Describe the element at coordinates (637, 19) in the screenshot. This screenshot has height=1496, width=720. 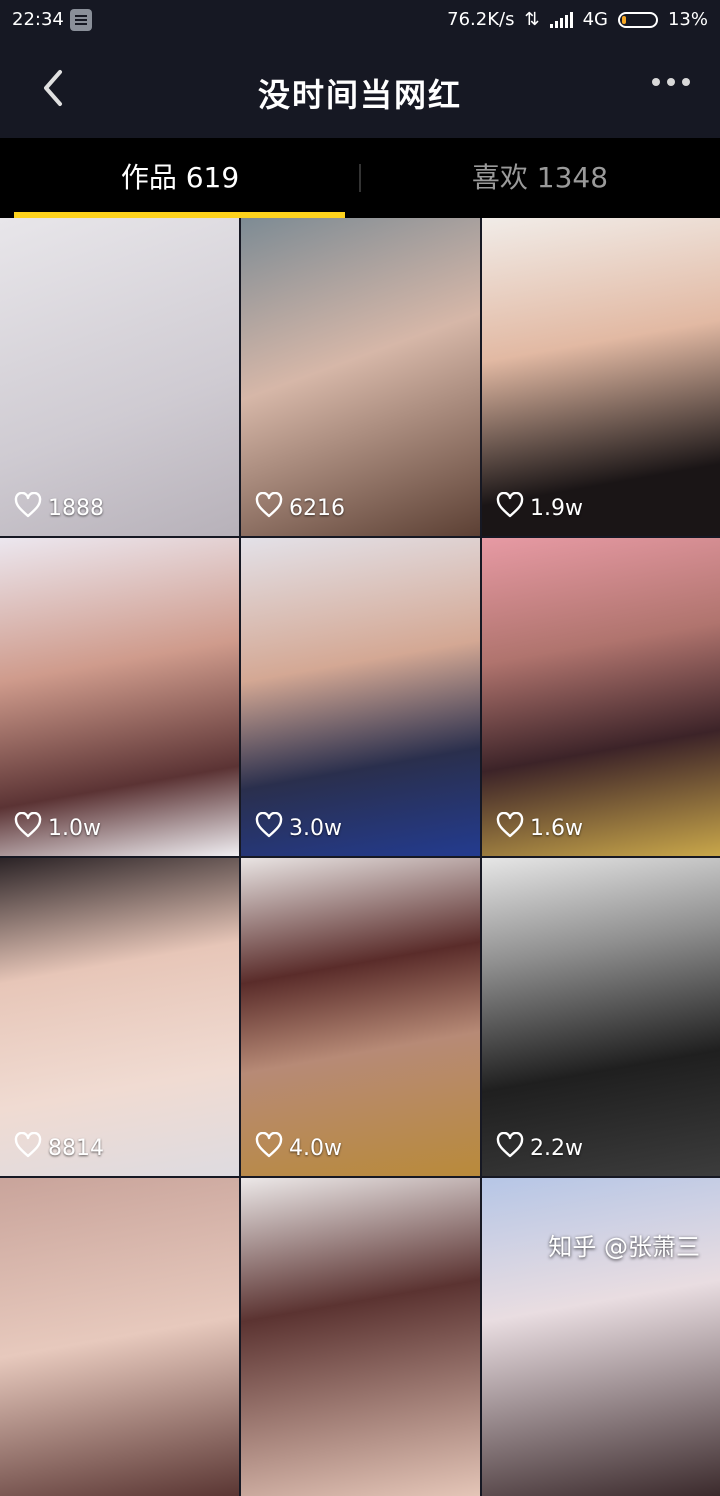
I see `battery-icon` at that location.